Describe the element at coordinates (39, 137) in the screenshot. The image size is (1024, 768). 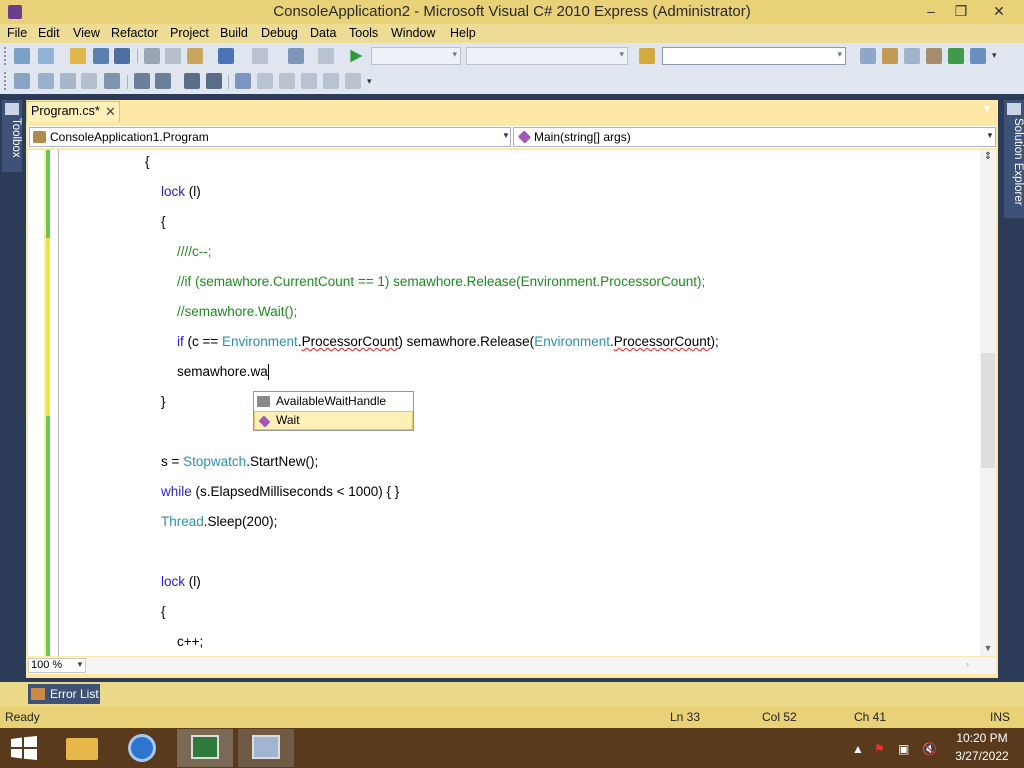
I see `class-icon` at that location.